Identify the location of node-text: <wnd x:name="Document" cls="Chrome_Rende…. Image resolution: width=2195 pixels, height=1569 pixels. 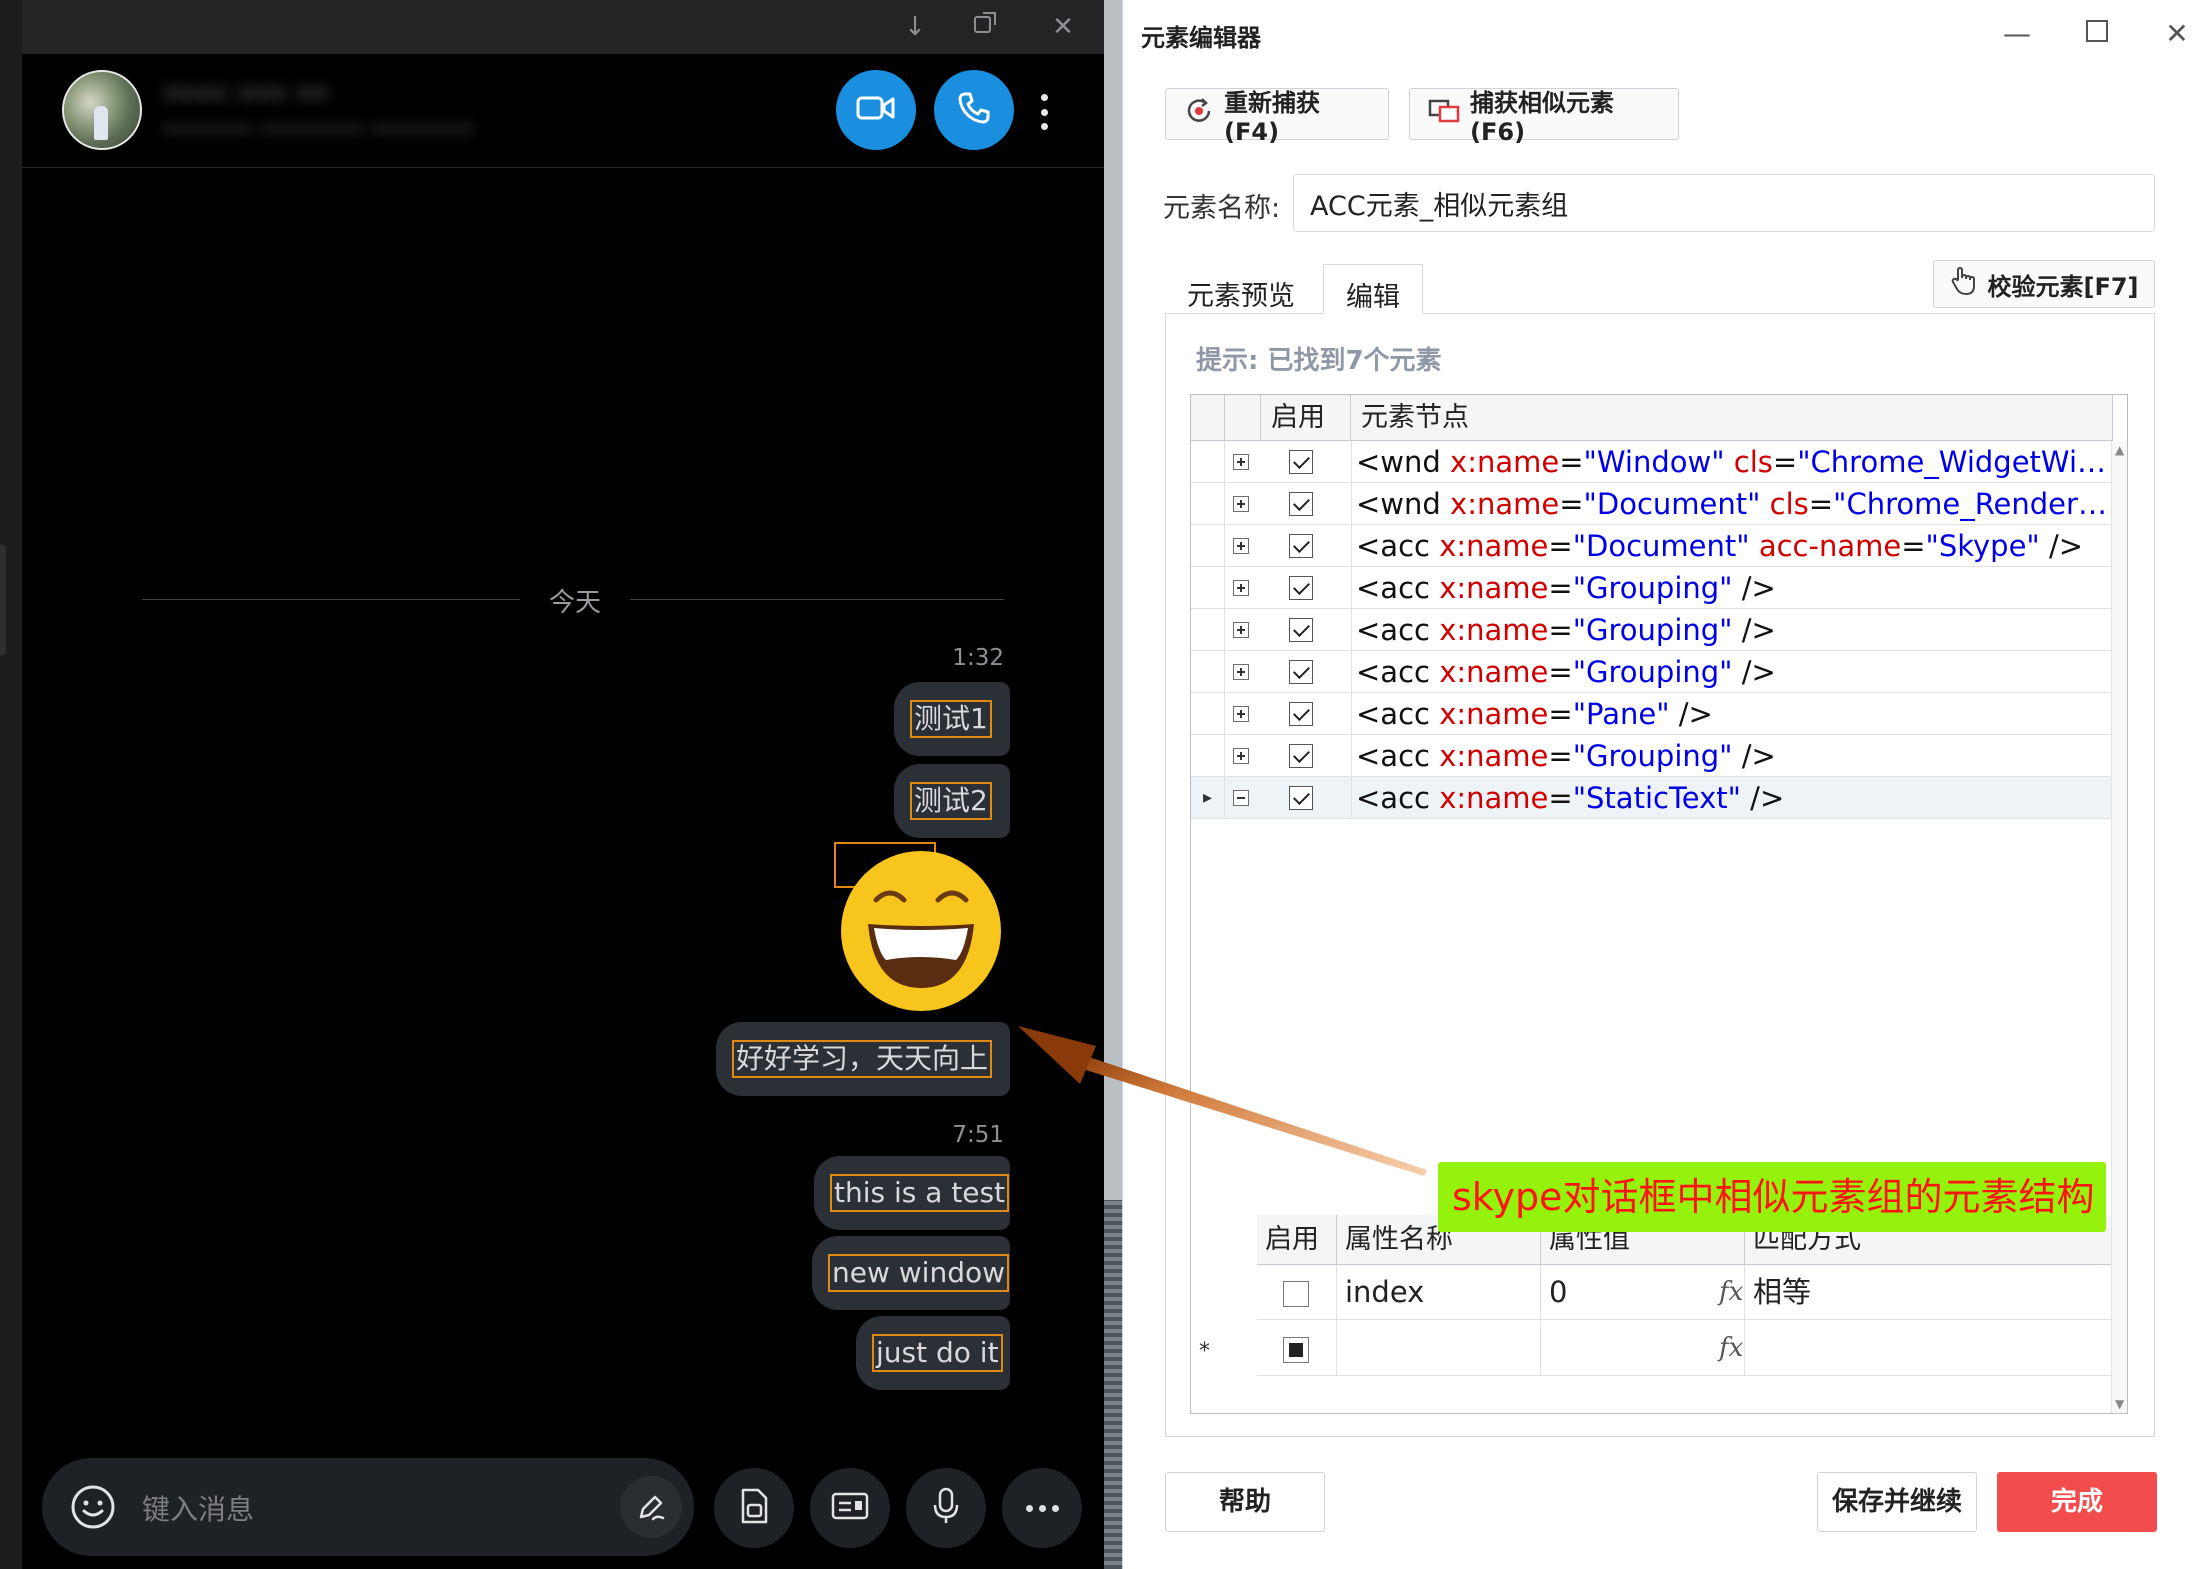
(1732, 504).